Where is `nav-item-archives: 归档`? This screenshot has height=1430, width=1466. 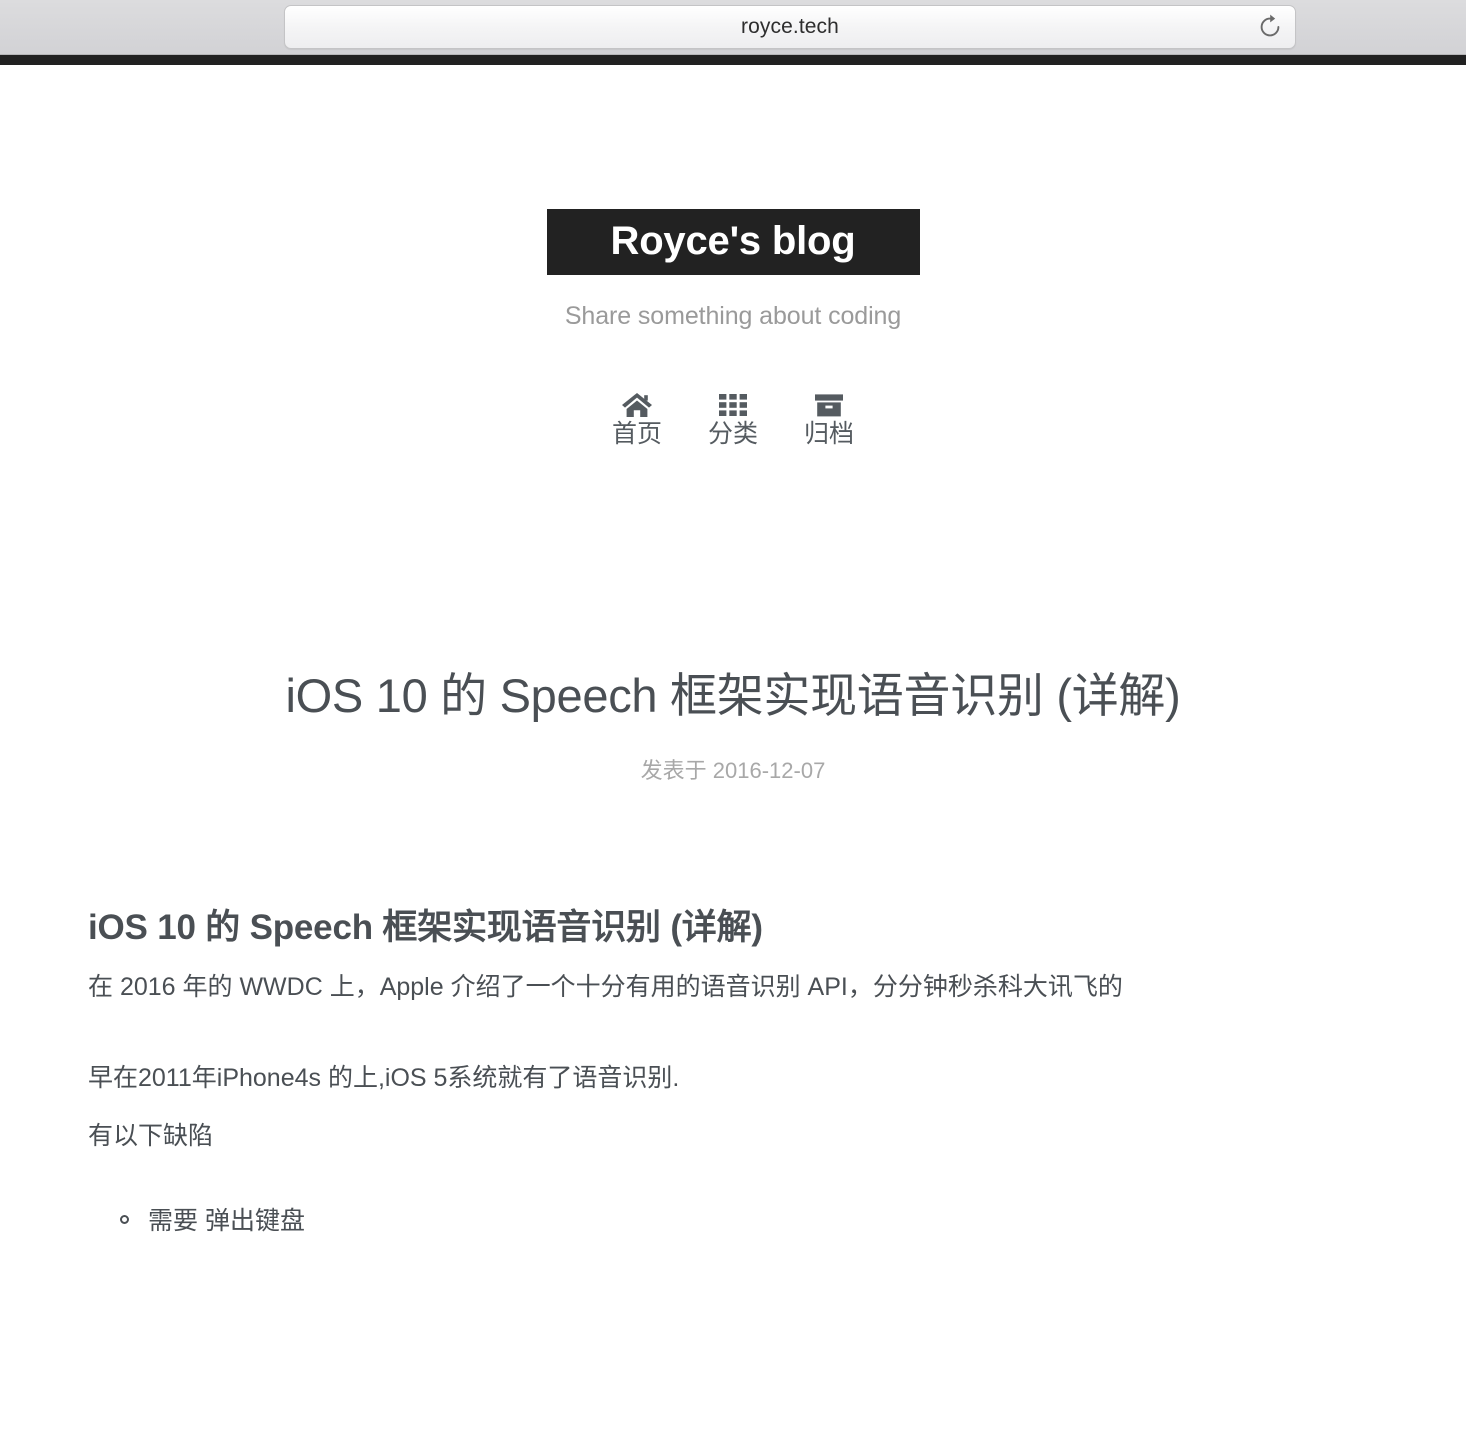 nav-item-archives: 归档 is located at coordinates (829, 417).